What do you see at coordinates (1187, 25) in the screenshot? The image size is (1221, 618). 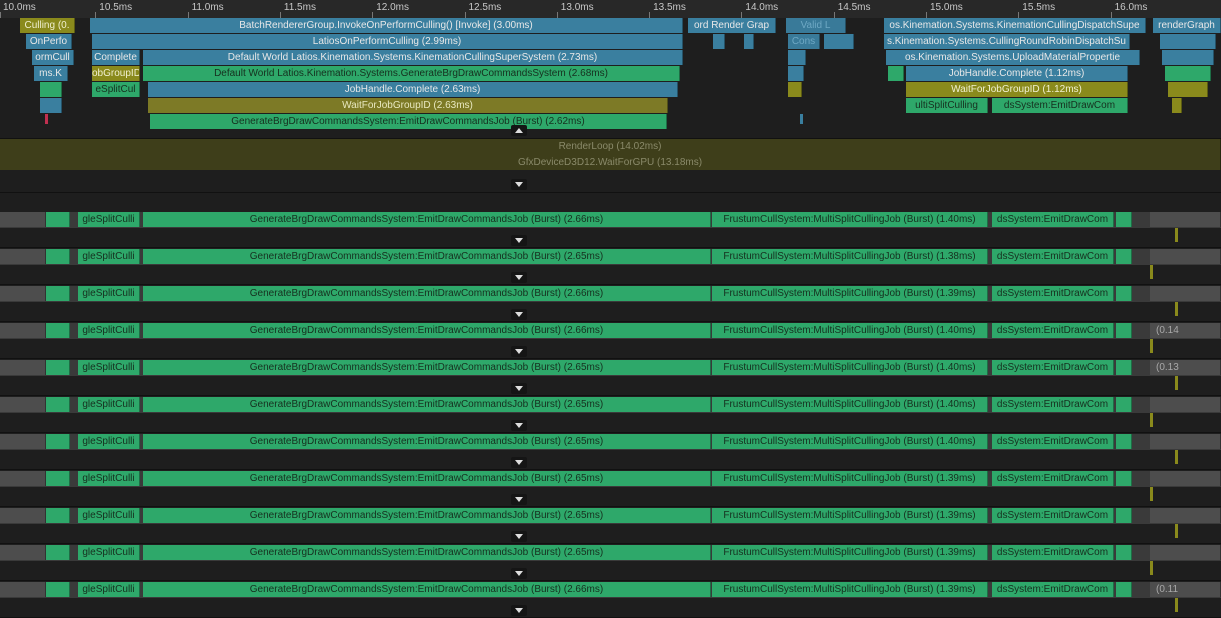 I see `render-graph-sample-2: renderGraph` at bounding box center [1187, 25].